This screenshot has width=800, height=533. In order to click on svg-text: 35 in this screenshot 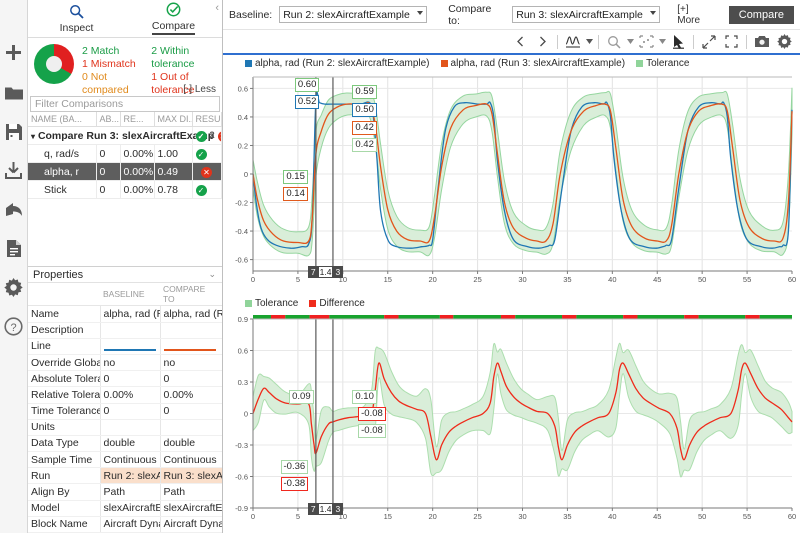, I will do `click(567, 516)`.